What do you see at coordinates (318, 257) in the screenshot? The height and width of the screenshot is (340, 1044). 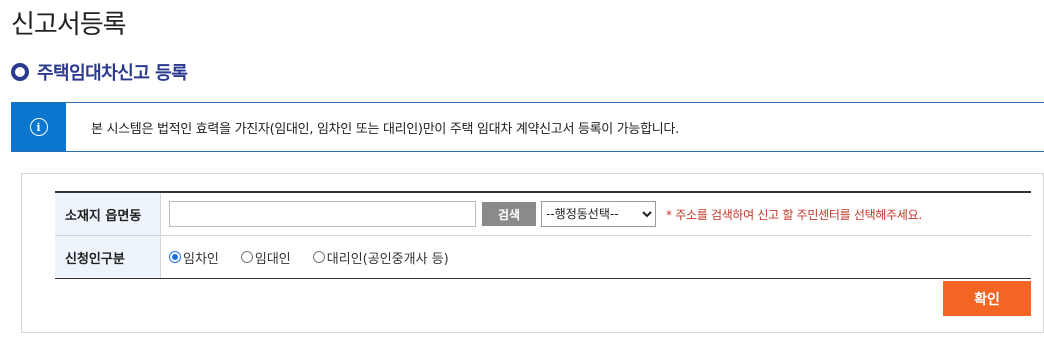 I see `radio-agent-dot` at bounding box center [318, 257].